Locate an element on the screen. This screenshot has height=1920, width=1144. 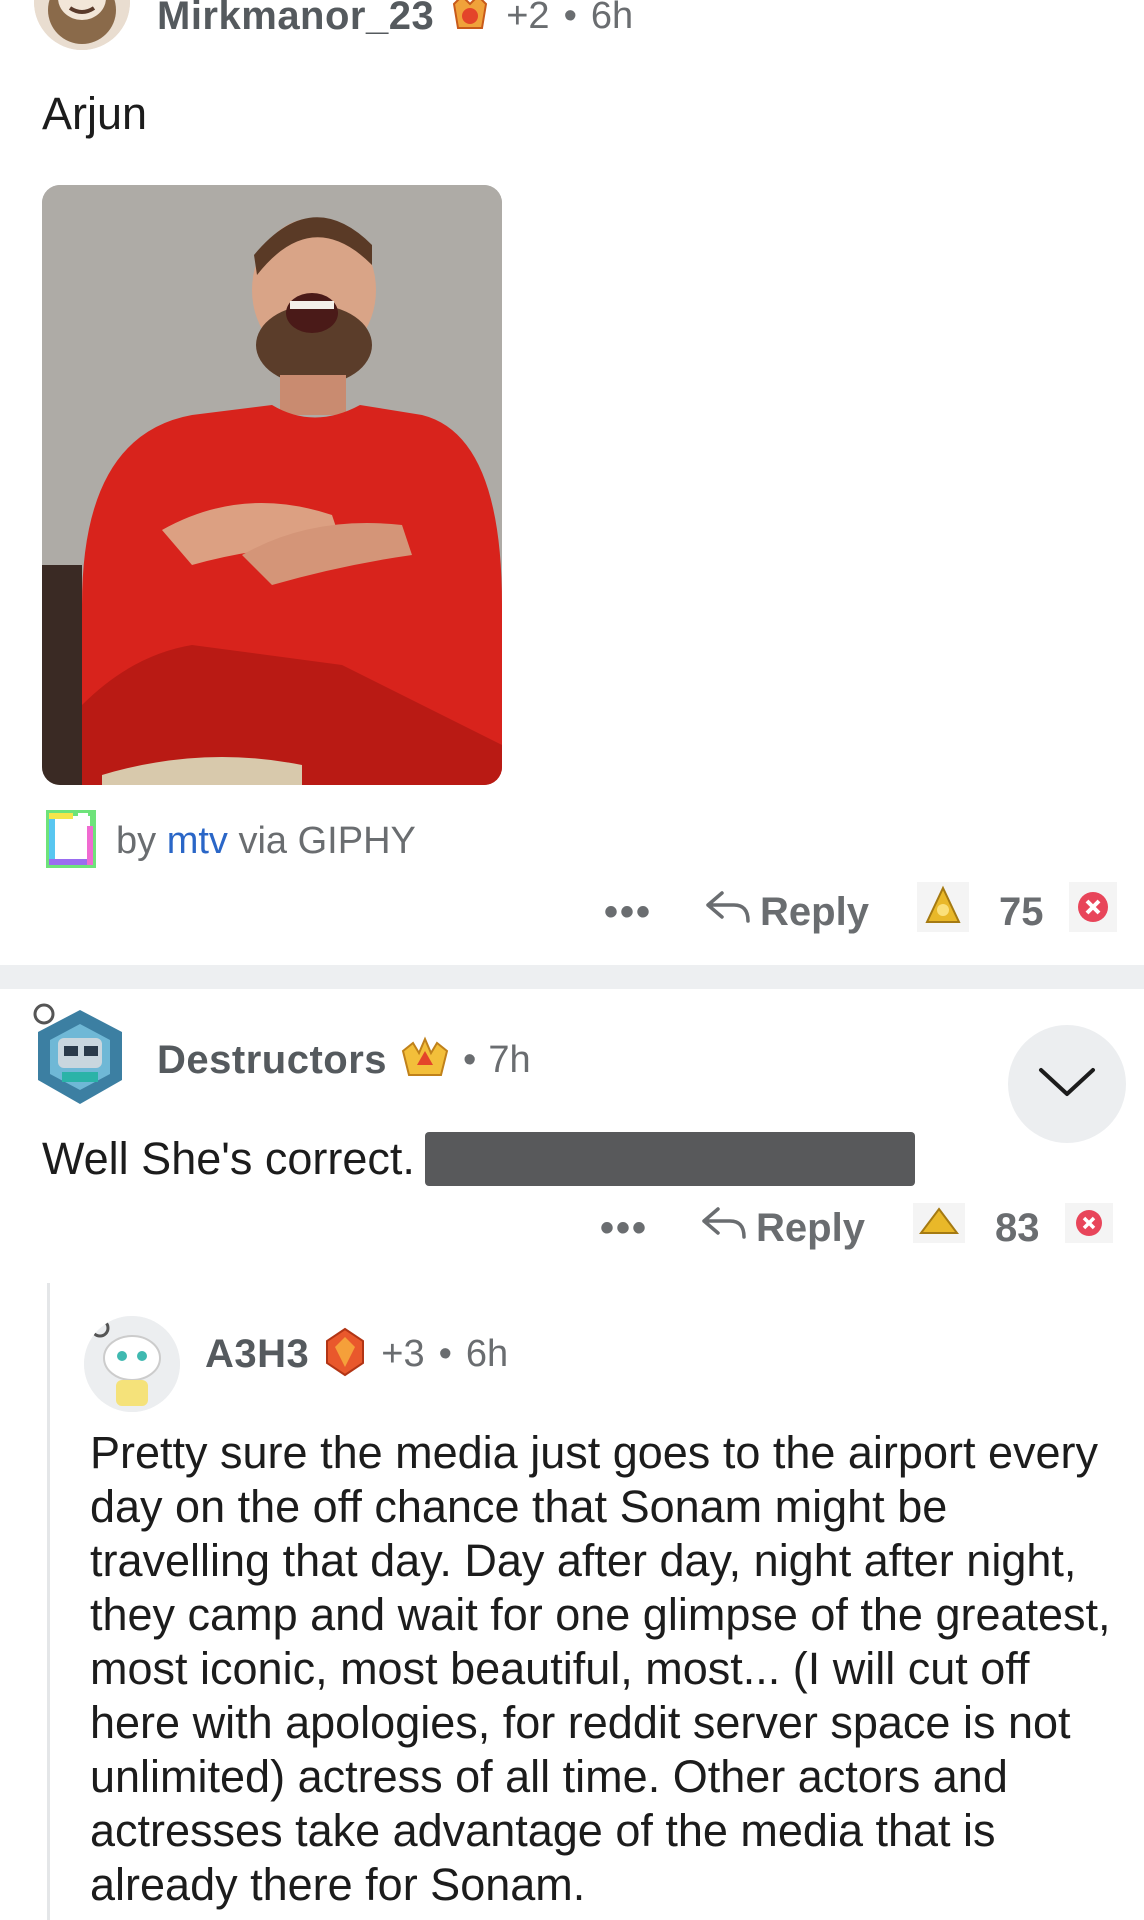
giphy-author-link: mtv is located at coordinates (197, 841).